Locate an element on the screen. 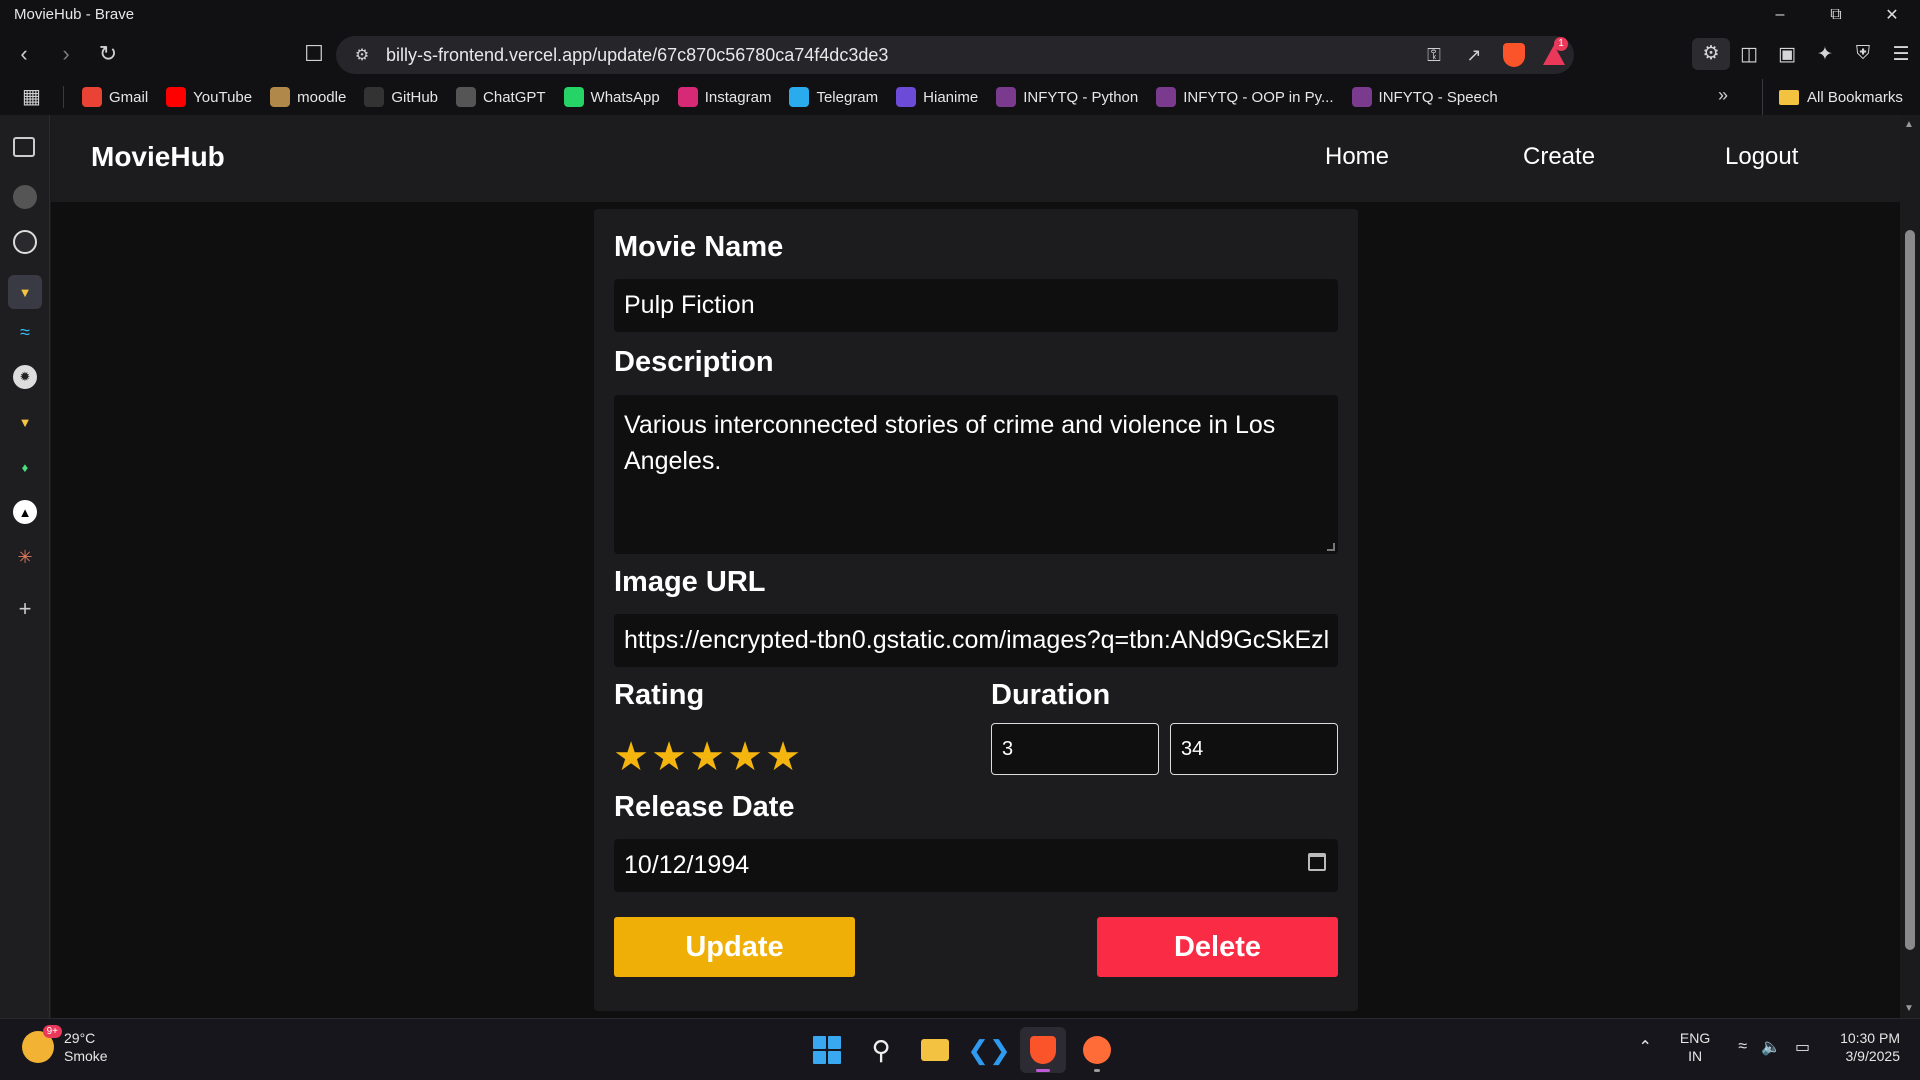  globe-icon is located at coordinates (25, 197).